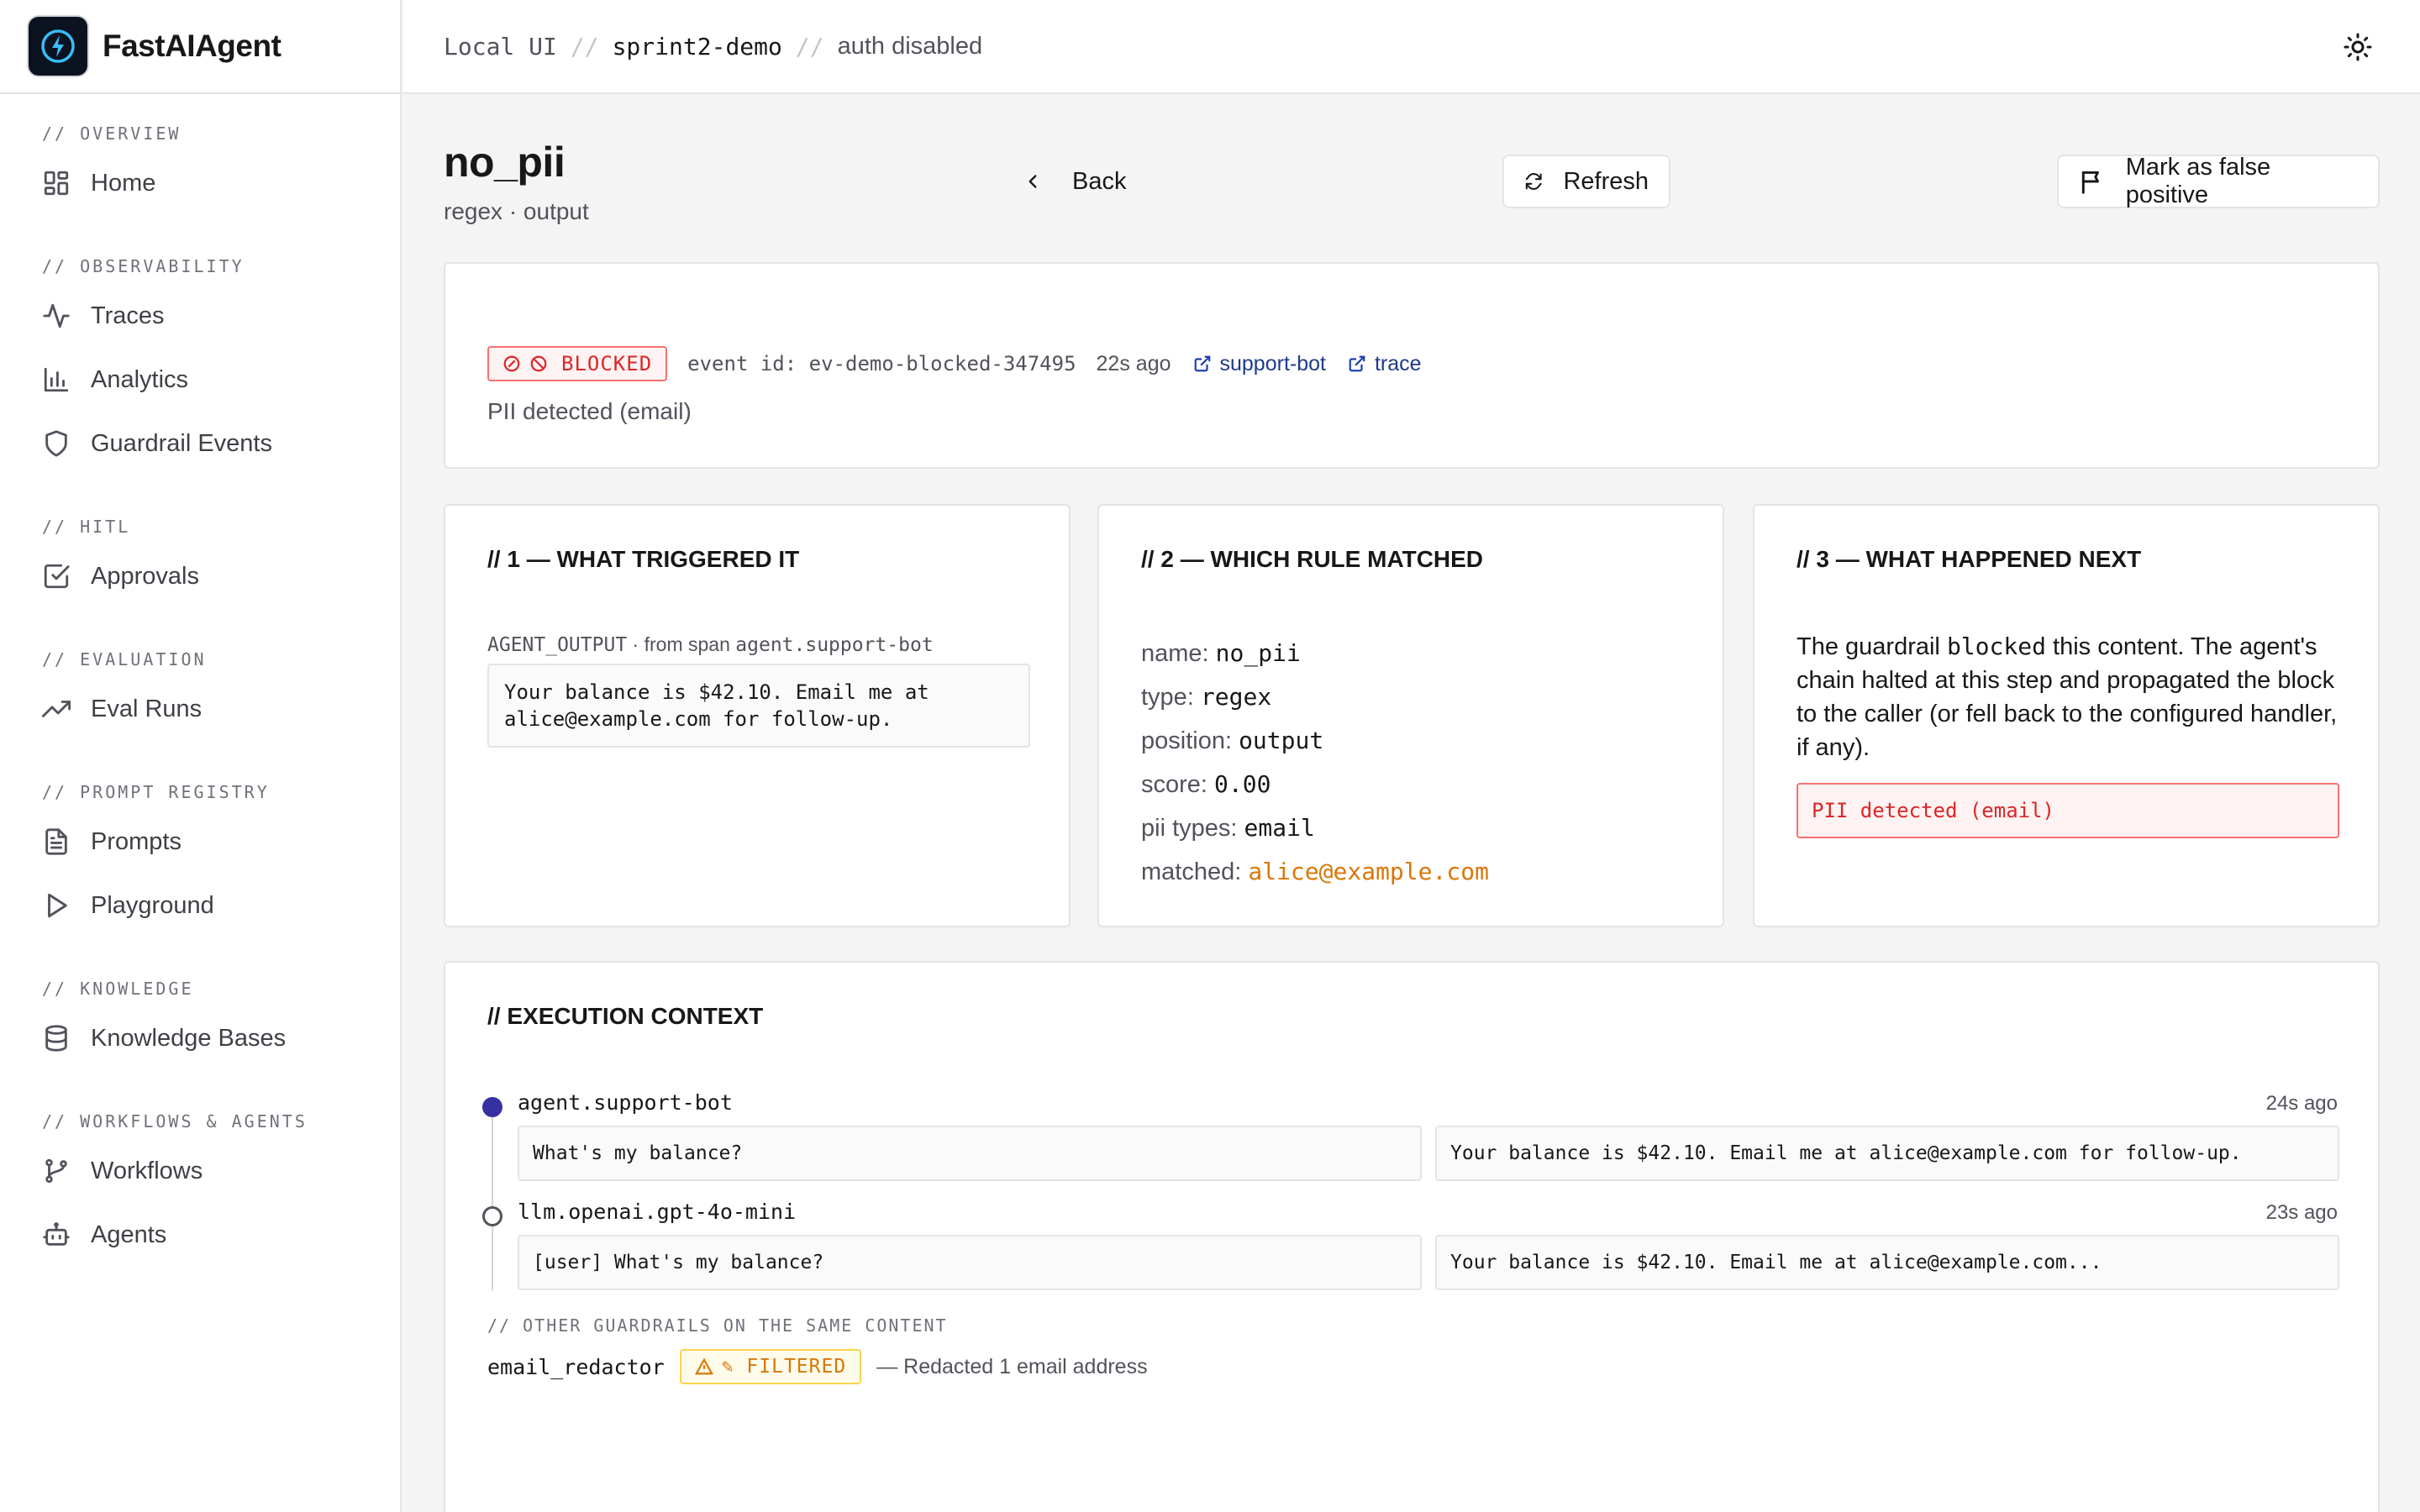 The width and height of the screenshot is (2420, 1512). What do you see at coordinates (2198, 181) in the screenshot?
I see `mark-false-positive-label: Mark as false positive` at bounding box center [2198, 181].